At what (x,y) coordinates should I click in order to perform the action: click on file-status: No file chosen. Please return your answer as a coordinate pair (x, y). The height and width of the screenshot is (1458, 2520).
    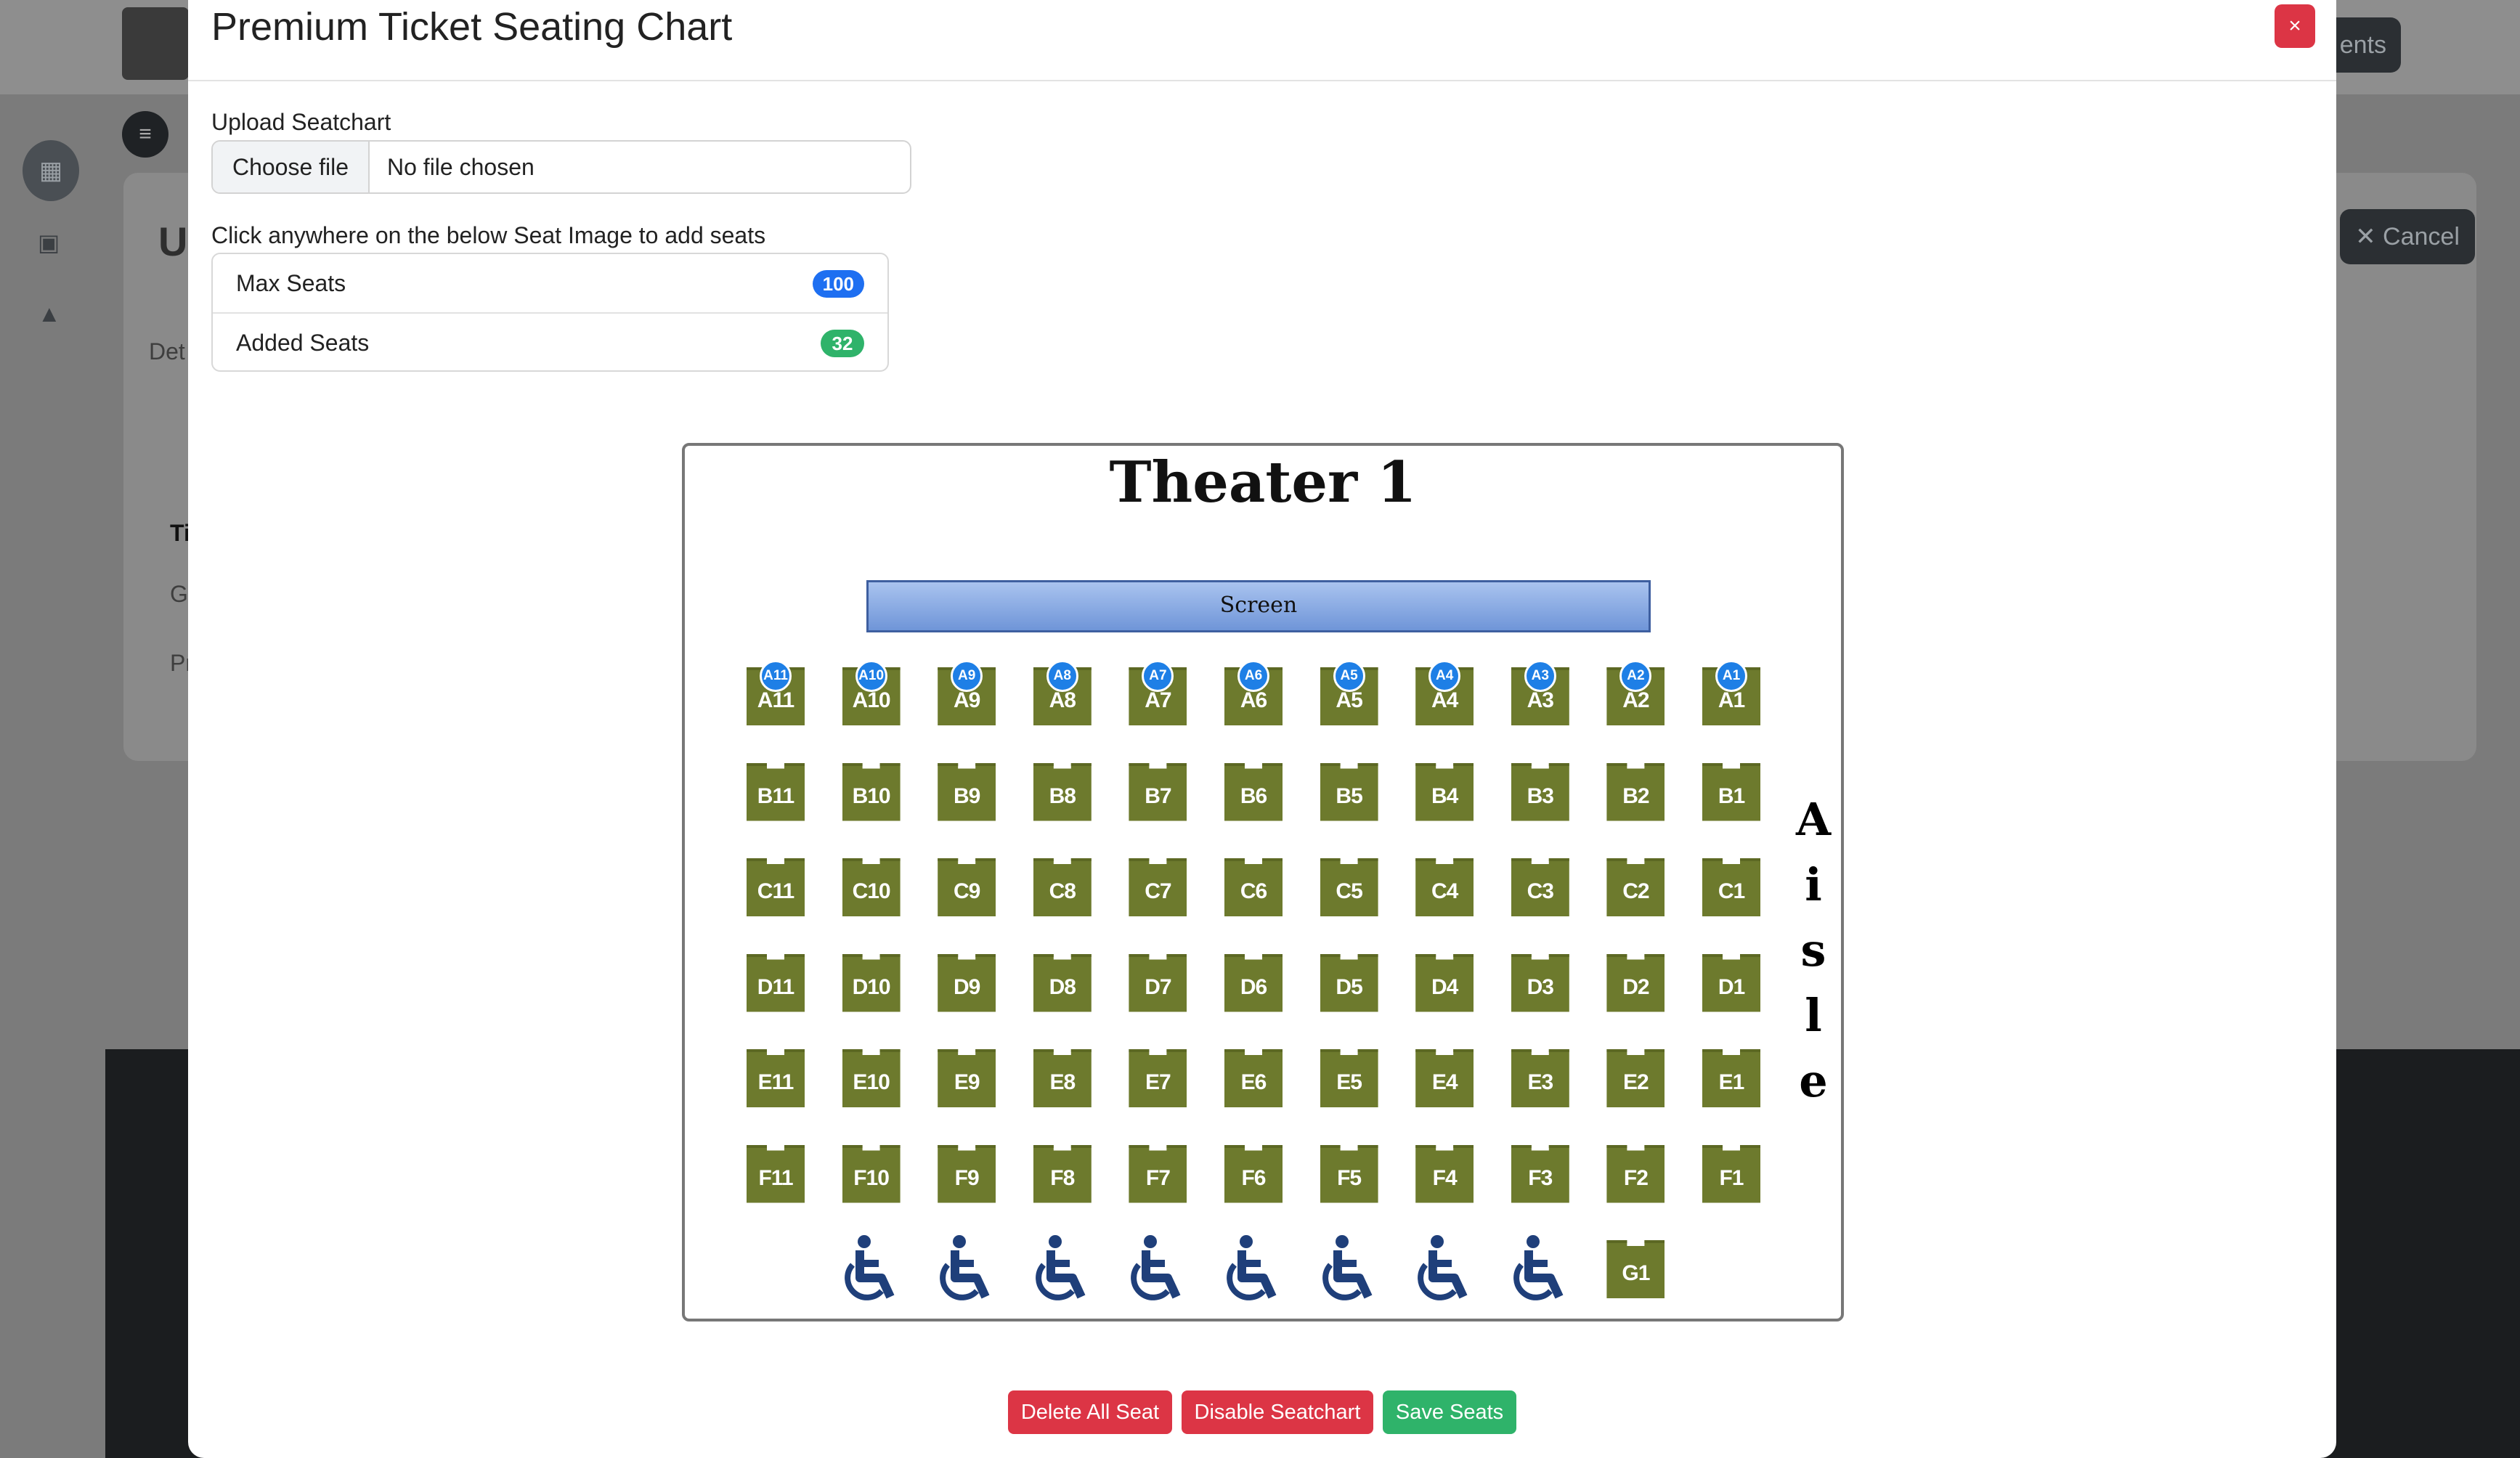
    Looking at the image, I should click on (461, 167).